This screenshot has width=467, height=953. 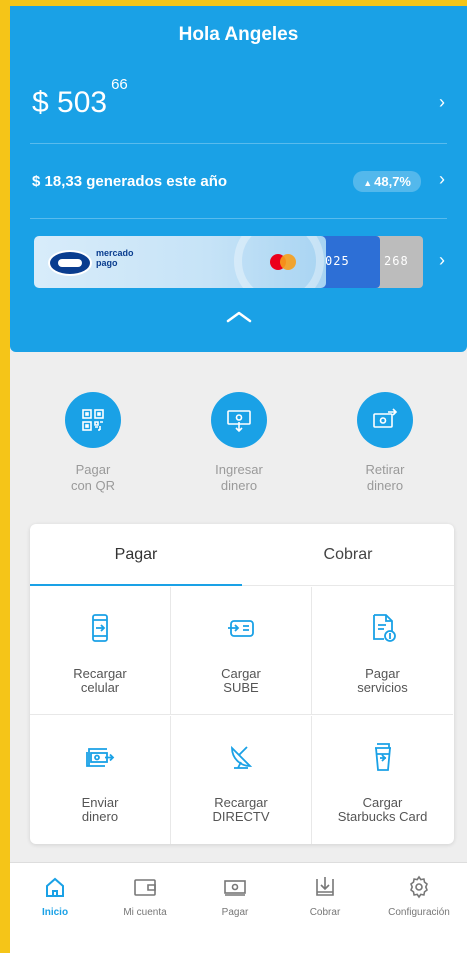 What do you see at coordinates (392, 181) in the screenshot?
I see `earnings-percent: 48,7%` at bounding box center [392, 181].